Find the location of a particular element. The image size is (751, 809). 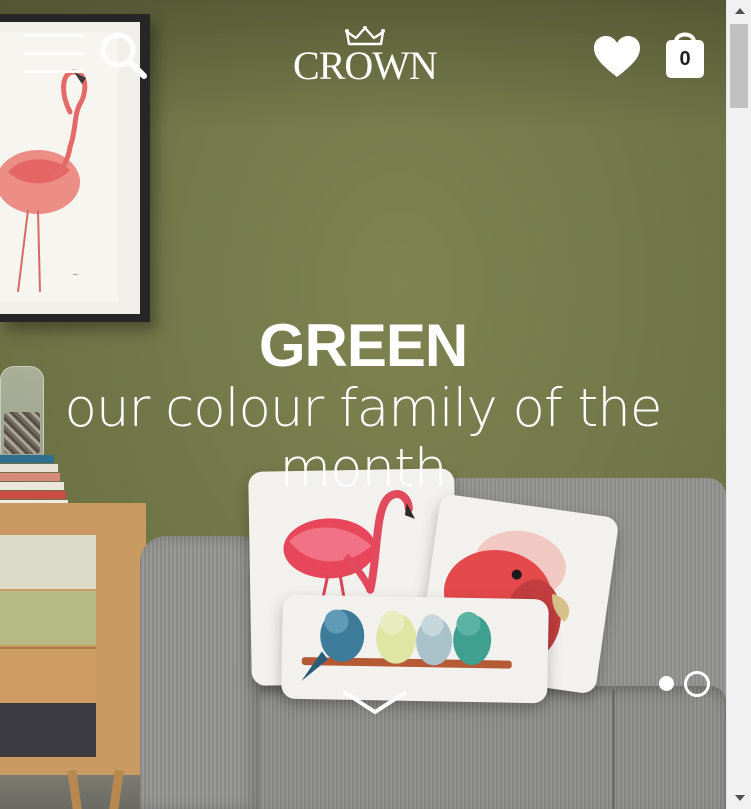

basket-button: 0 is located at coordinates (685, 53).